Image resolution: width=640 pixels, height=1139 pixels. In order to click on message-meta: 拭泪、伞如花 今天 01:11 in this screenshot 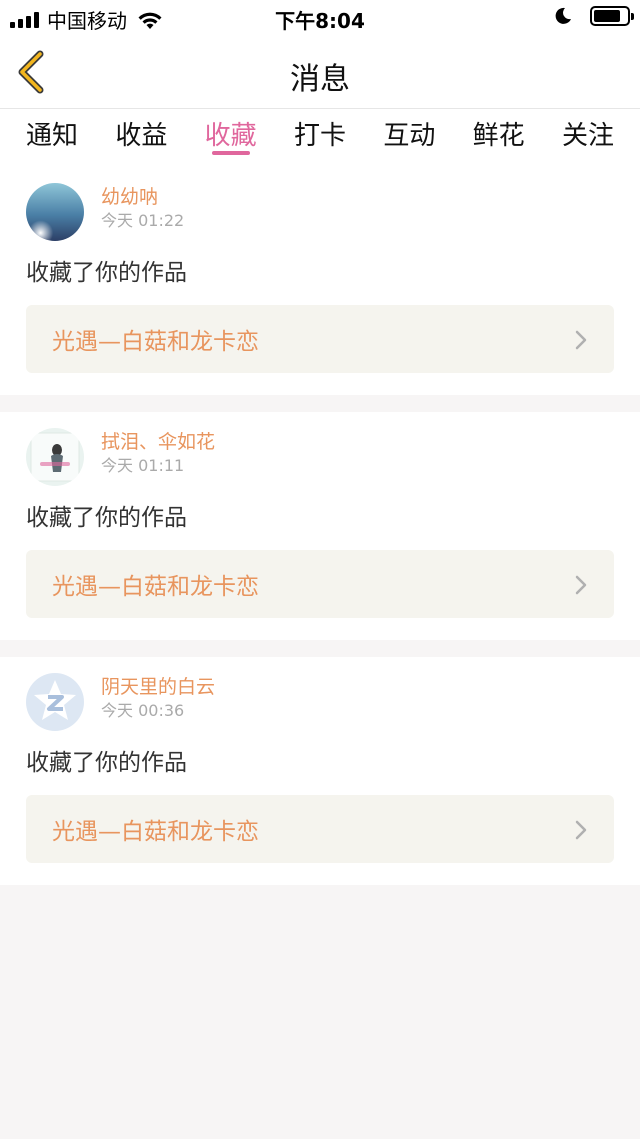, I will do `click(158, 451)`.